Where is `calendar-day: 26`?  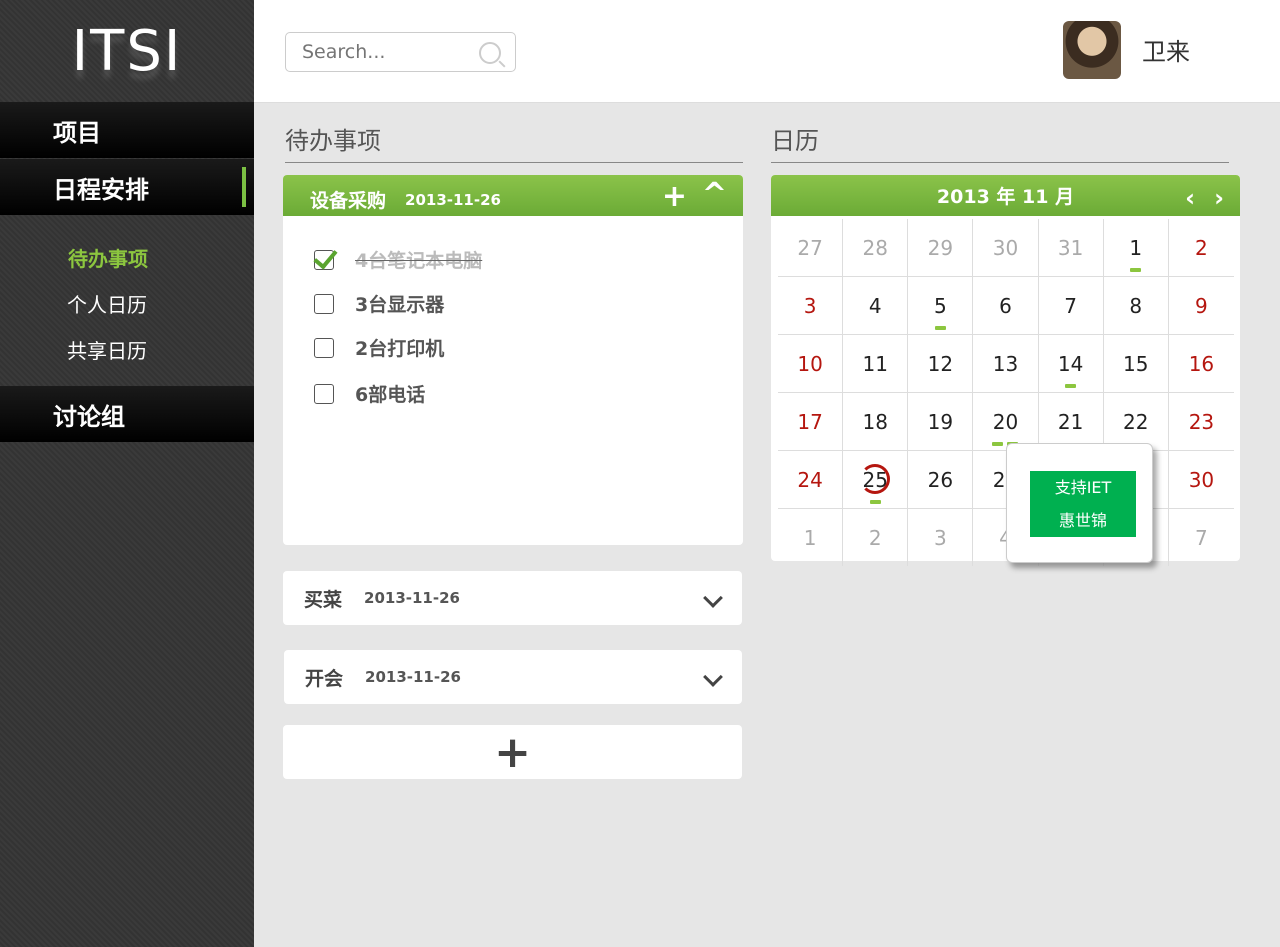 calendar-day: 26 is located at coordinates (941, 479).